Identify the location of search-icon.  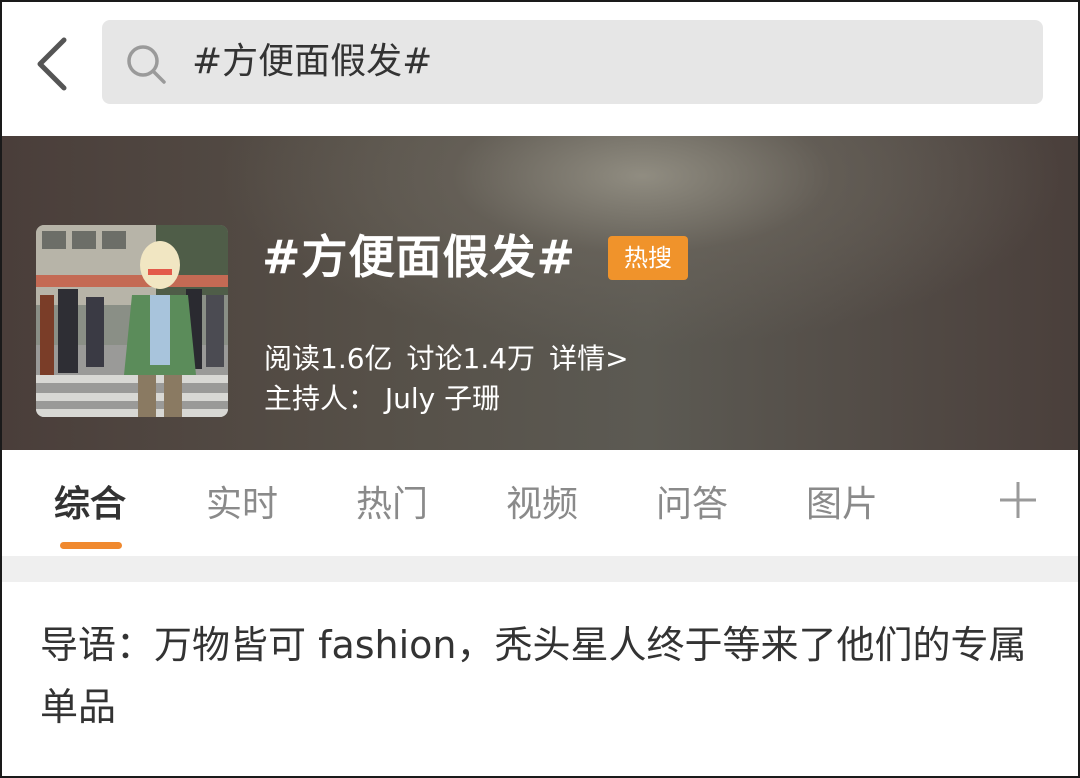
(146, 64).